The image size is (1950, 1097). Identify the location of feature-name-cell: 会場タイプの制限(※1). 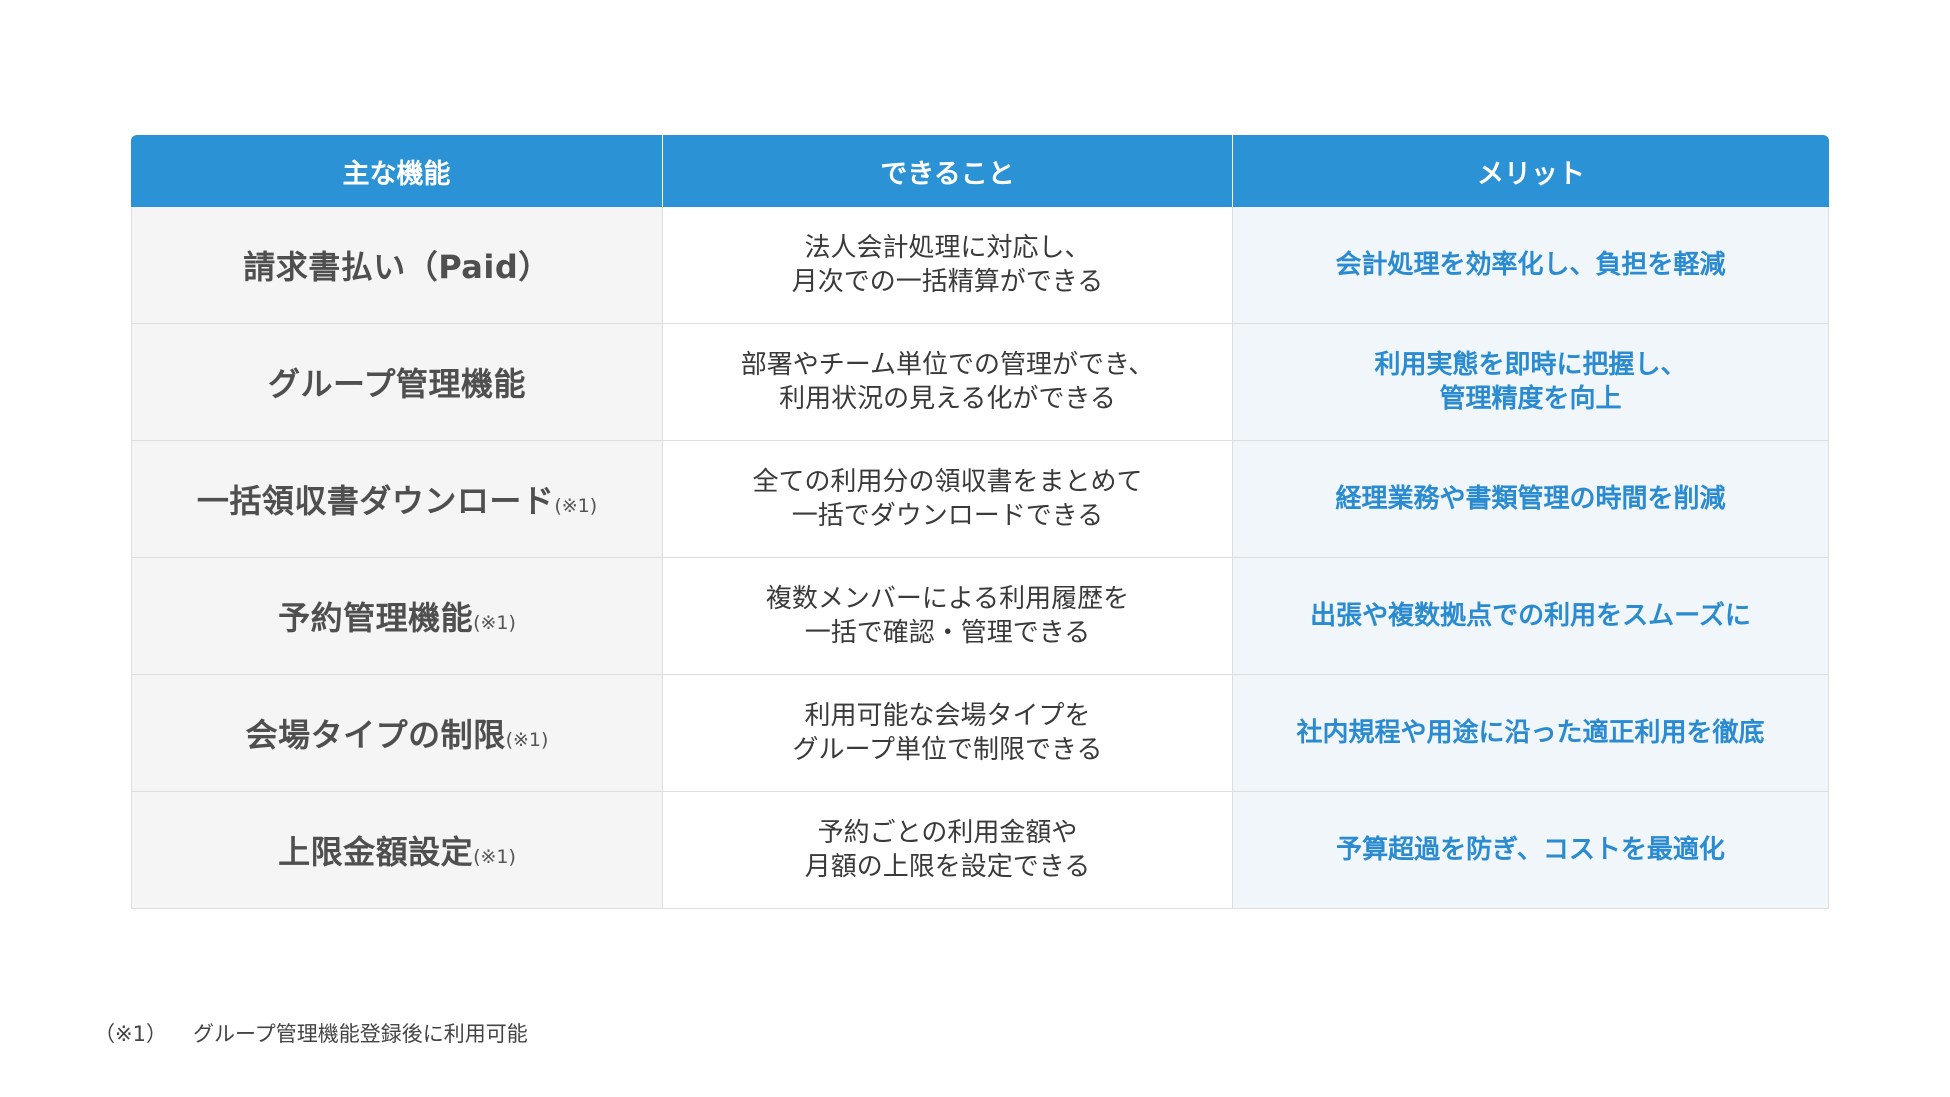
(397, 733).